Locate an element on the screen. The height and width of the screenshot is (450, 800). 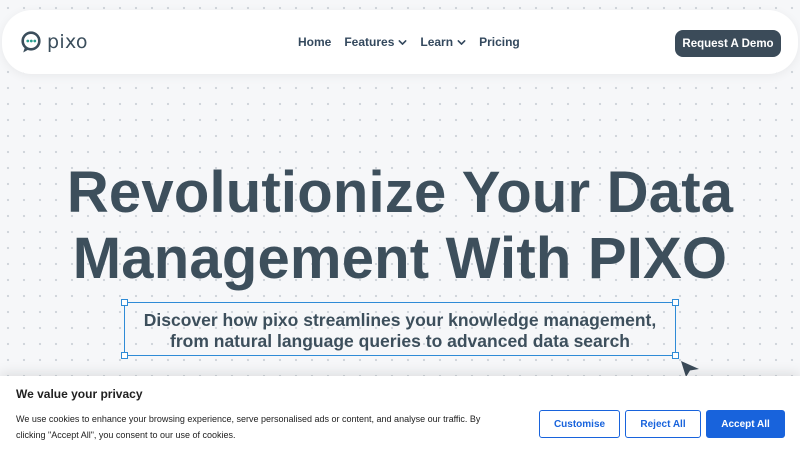
nav-pricing: Pricing is located at coordinates (499, 42).